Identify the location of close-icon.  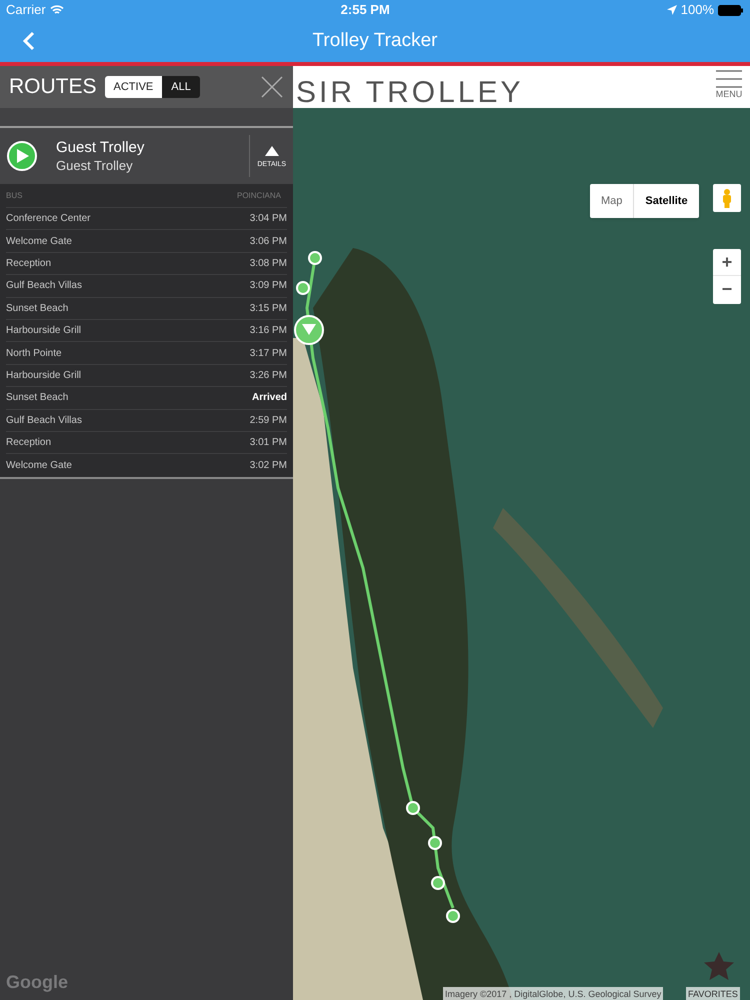
(272, 87).